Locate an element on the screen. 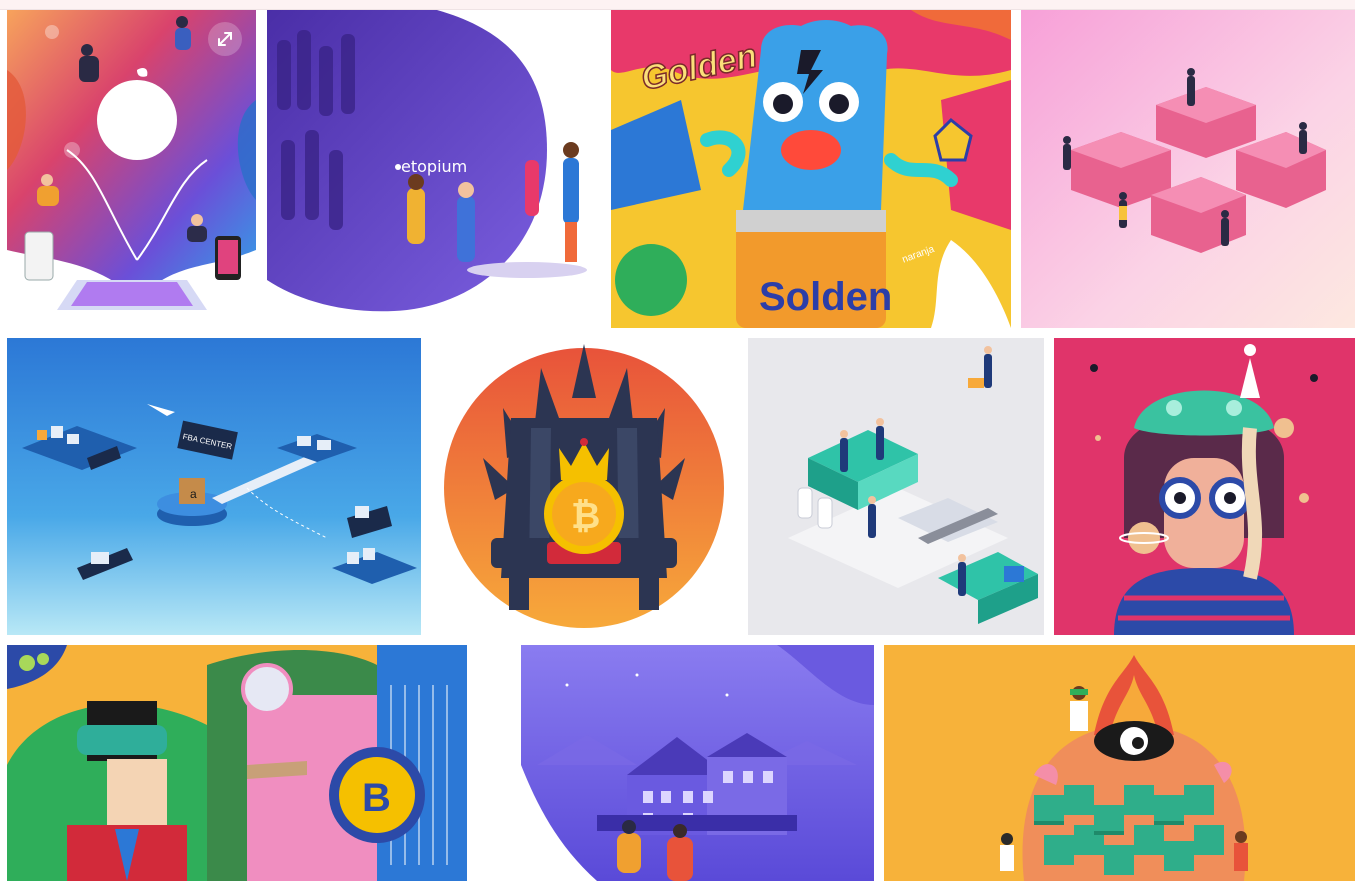  tile-golden-gummy-illustration: Golden Solden naranja is located at coordinates (811, 169).